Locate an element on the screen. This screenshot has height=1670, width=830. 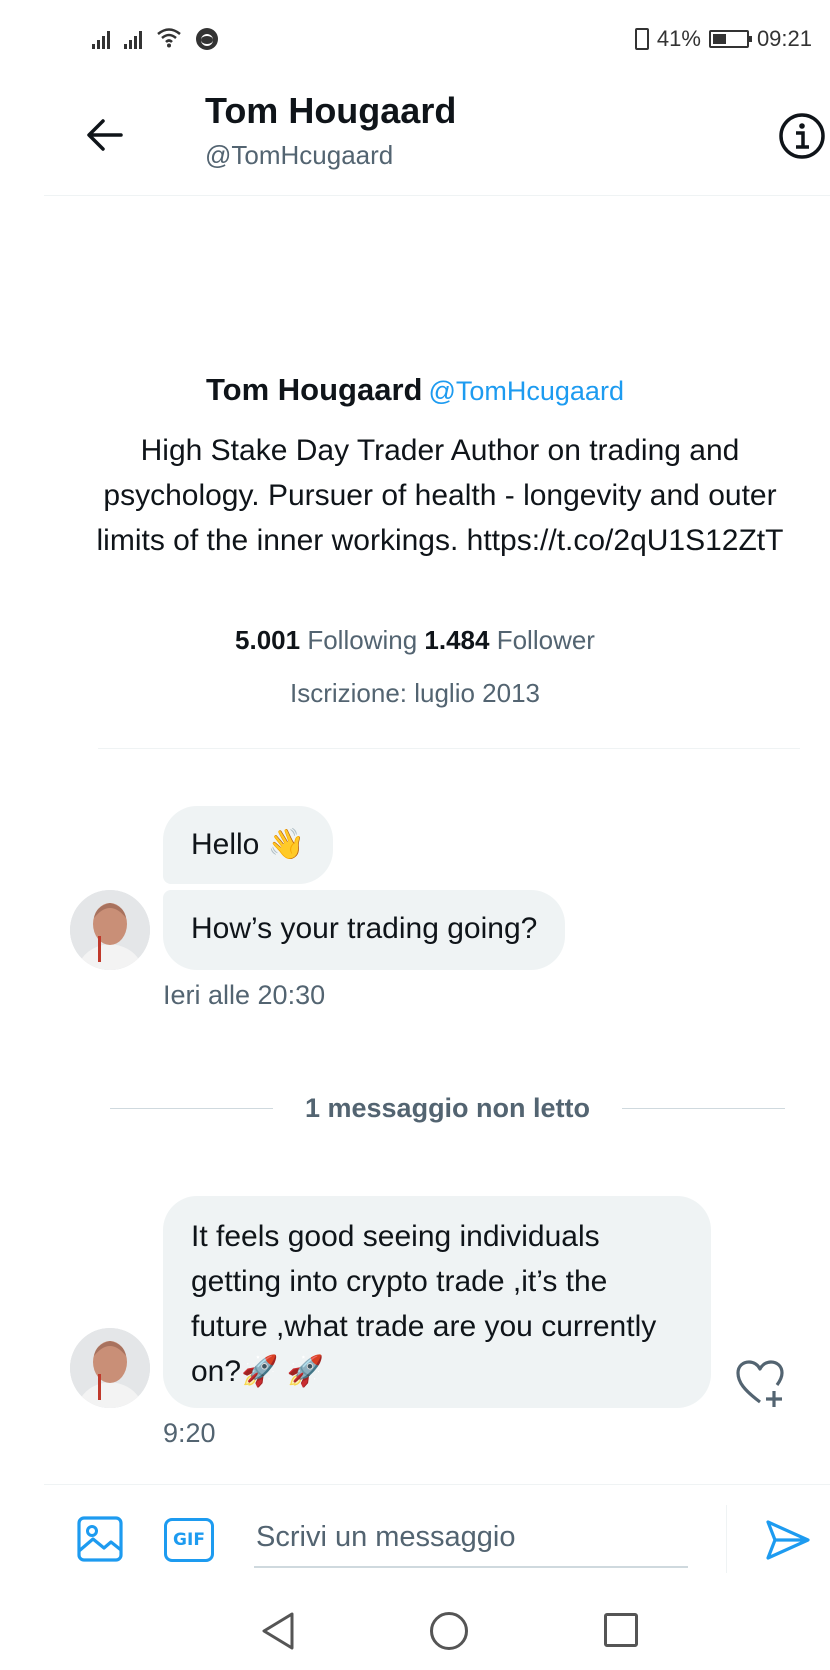
header-divider is located at coordinates (437, 195).